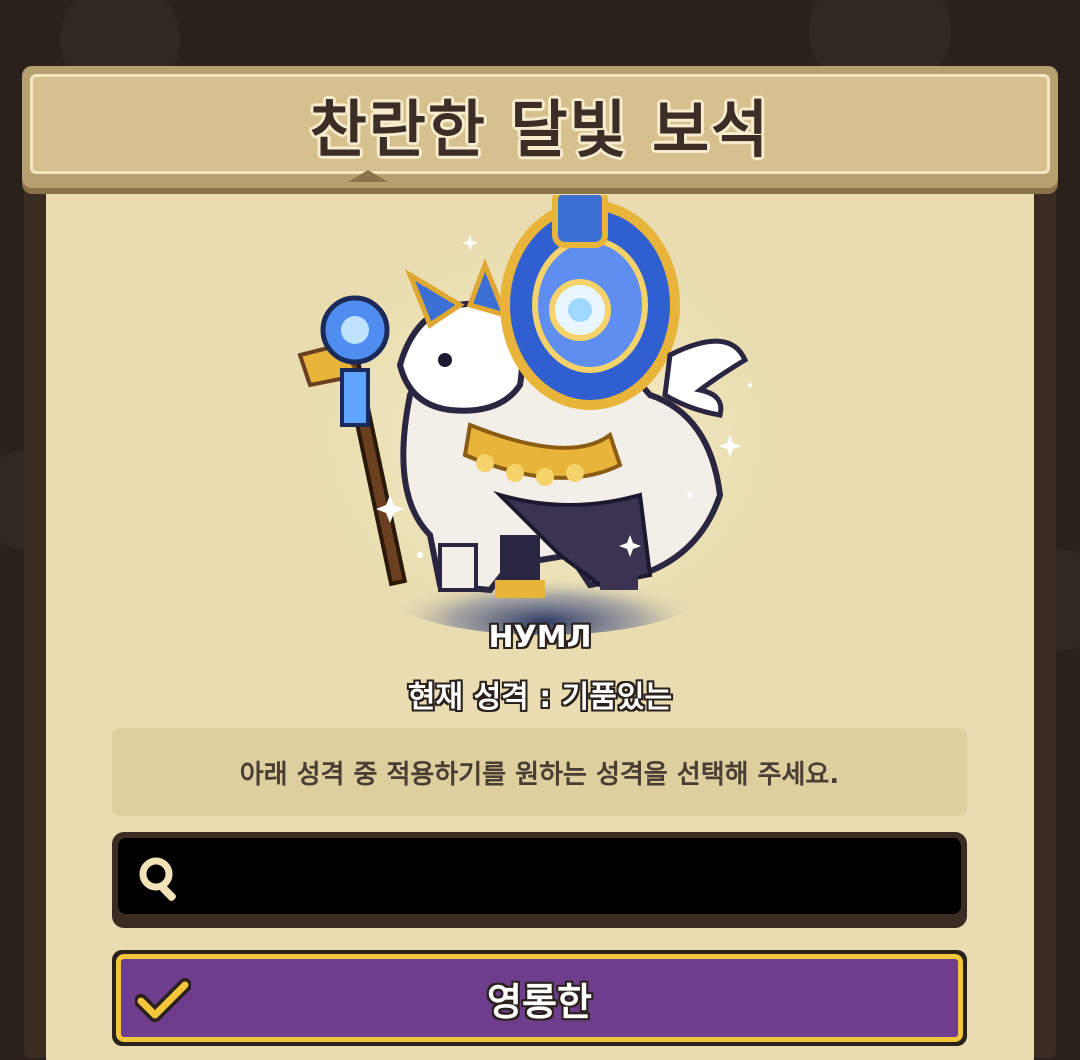  I want to click on current-trait-label: 현재 성격 : 기품있는, so click(540, 697).